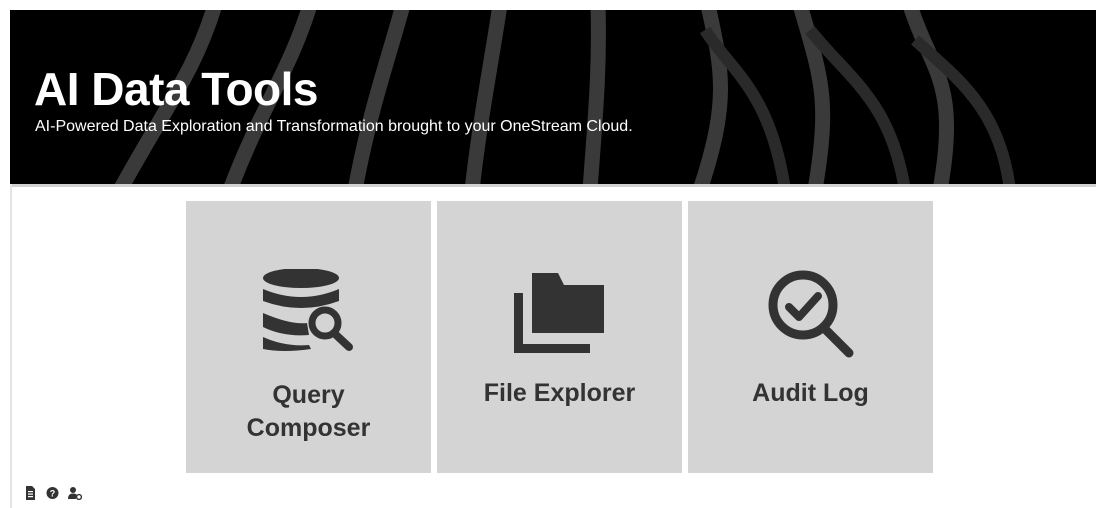 Image resolution: width=1096 pixels, height=508 pixels. What do you see at coordinates (308, 311) in the screenshot?
I see `database-search-icon` at bounding box center [308, 311].